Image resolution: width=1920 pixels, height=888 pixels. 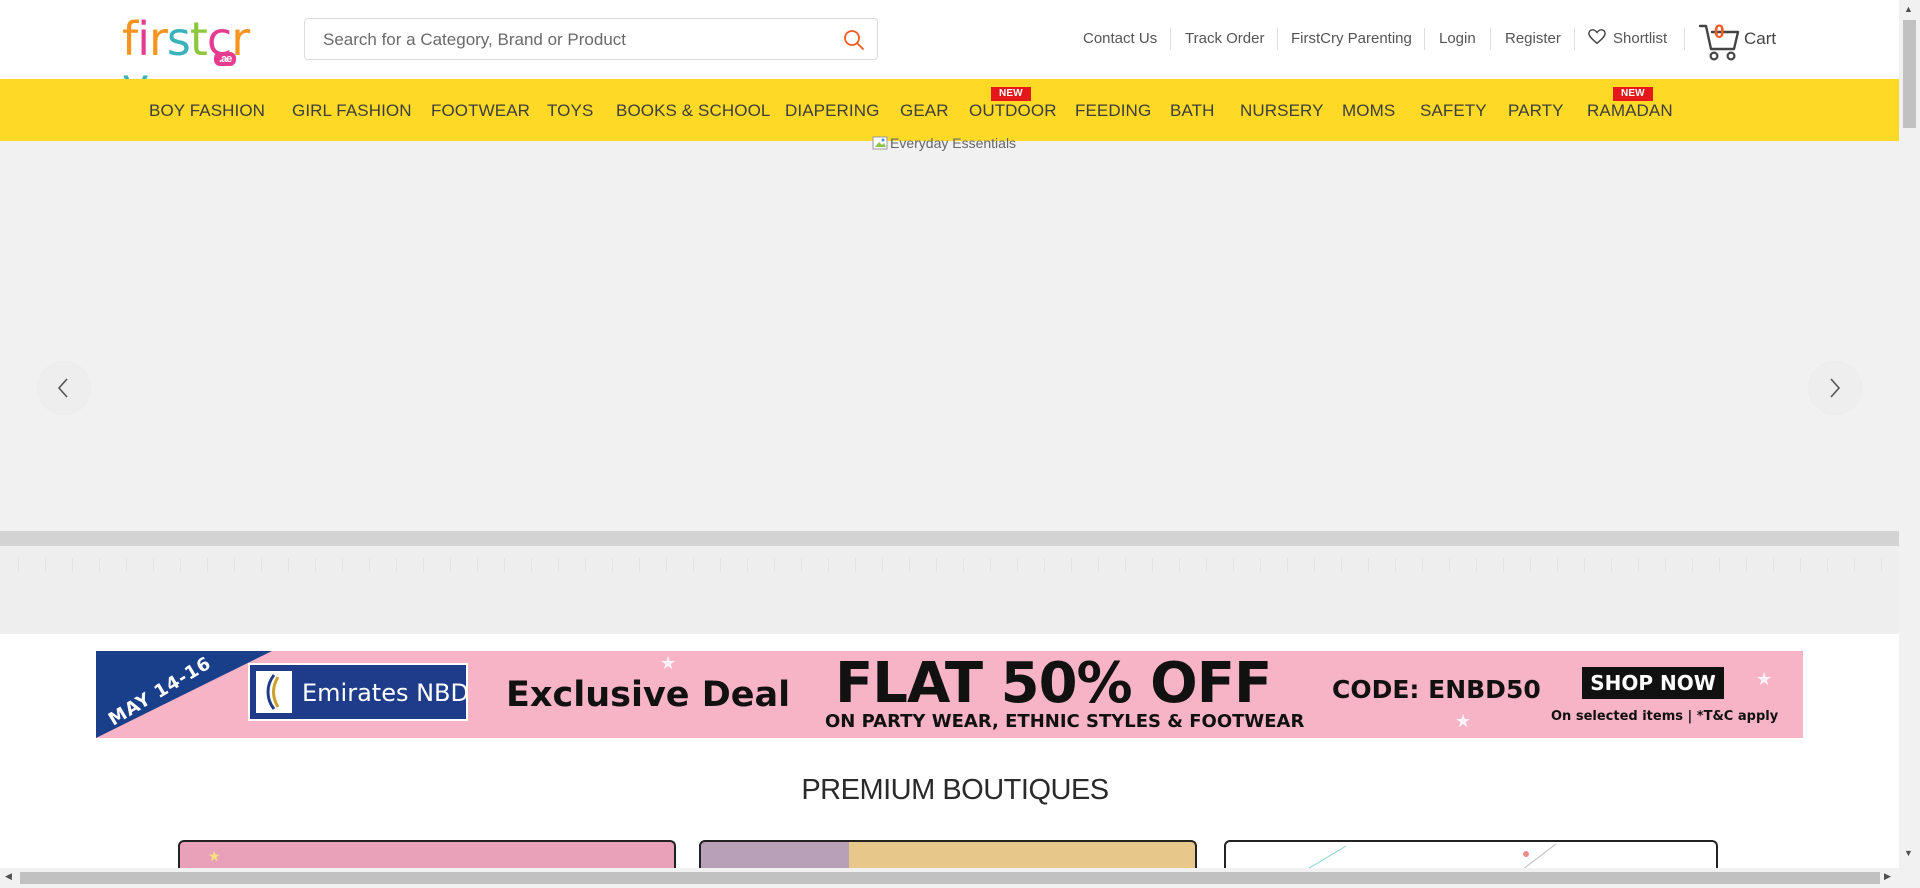 I want to click on promo-terms: On selected items | *T&C apply, so click(x=1665, y=716).